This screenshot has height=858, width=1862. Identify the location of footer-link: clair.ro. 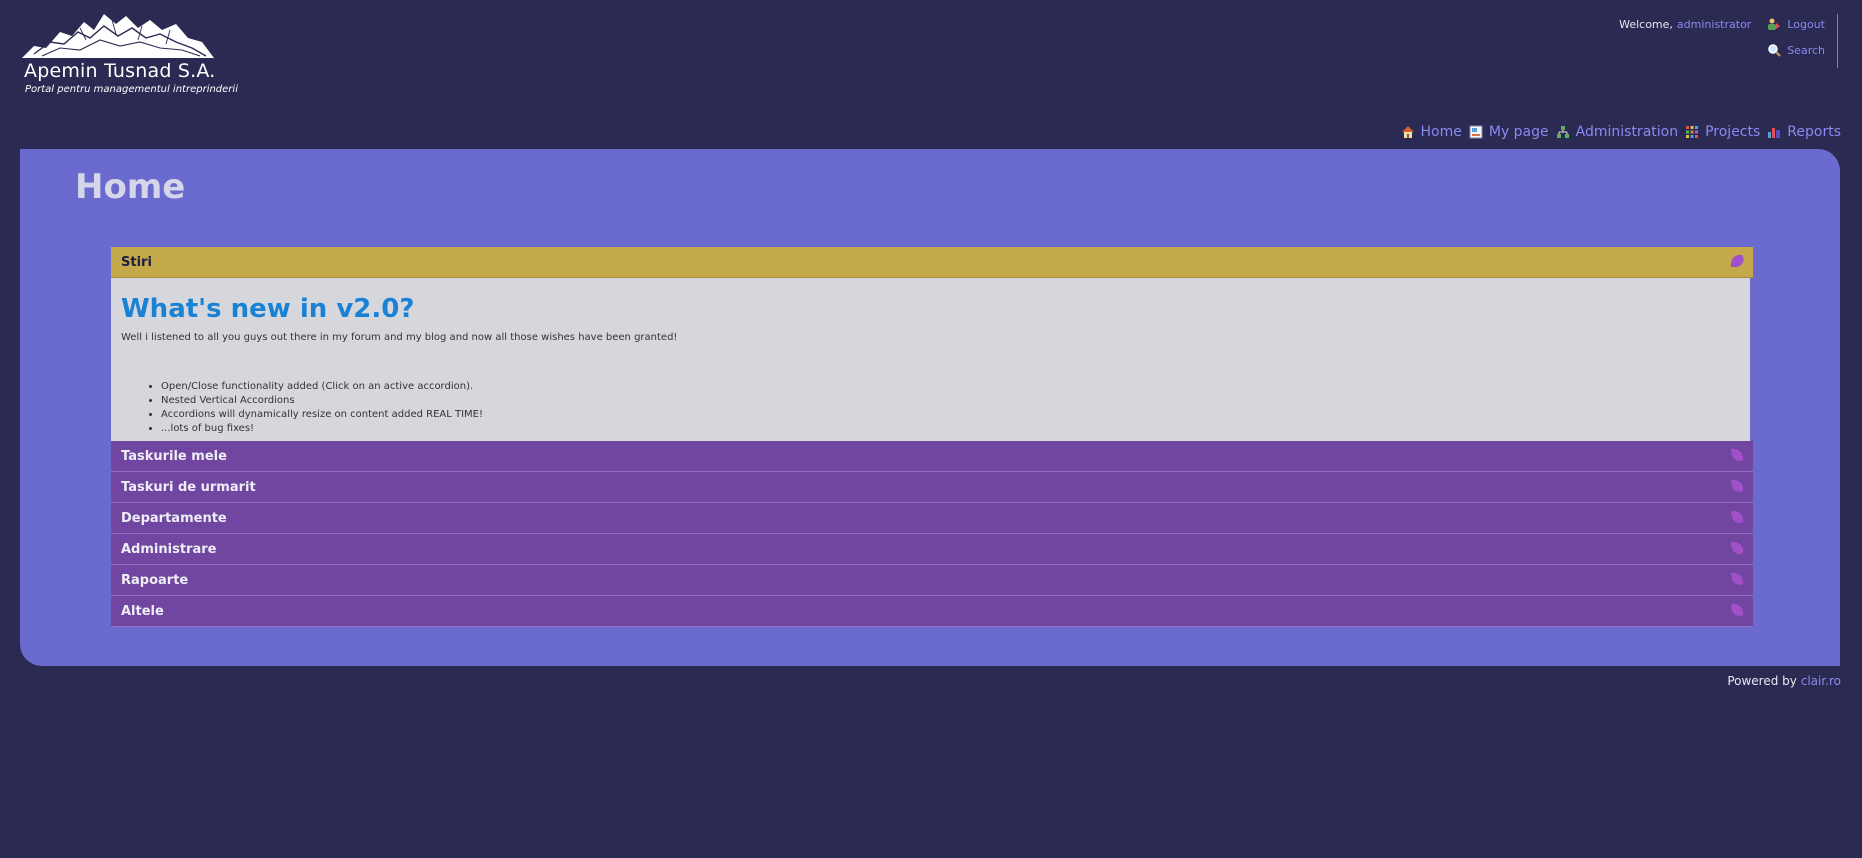
(1821, 681).